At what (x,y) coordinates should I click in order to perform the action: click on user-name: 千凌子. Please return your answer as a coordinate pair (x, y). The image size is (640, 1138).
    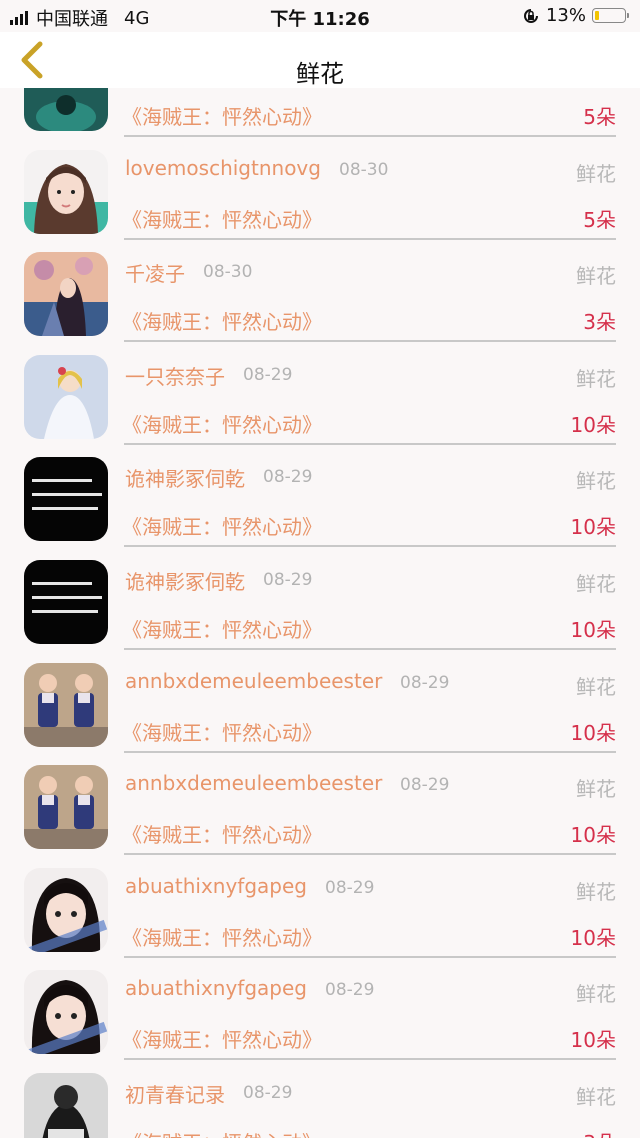
    Looking at the image, I should click on (155, 272).